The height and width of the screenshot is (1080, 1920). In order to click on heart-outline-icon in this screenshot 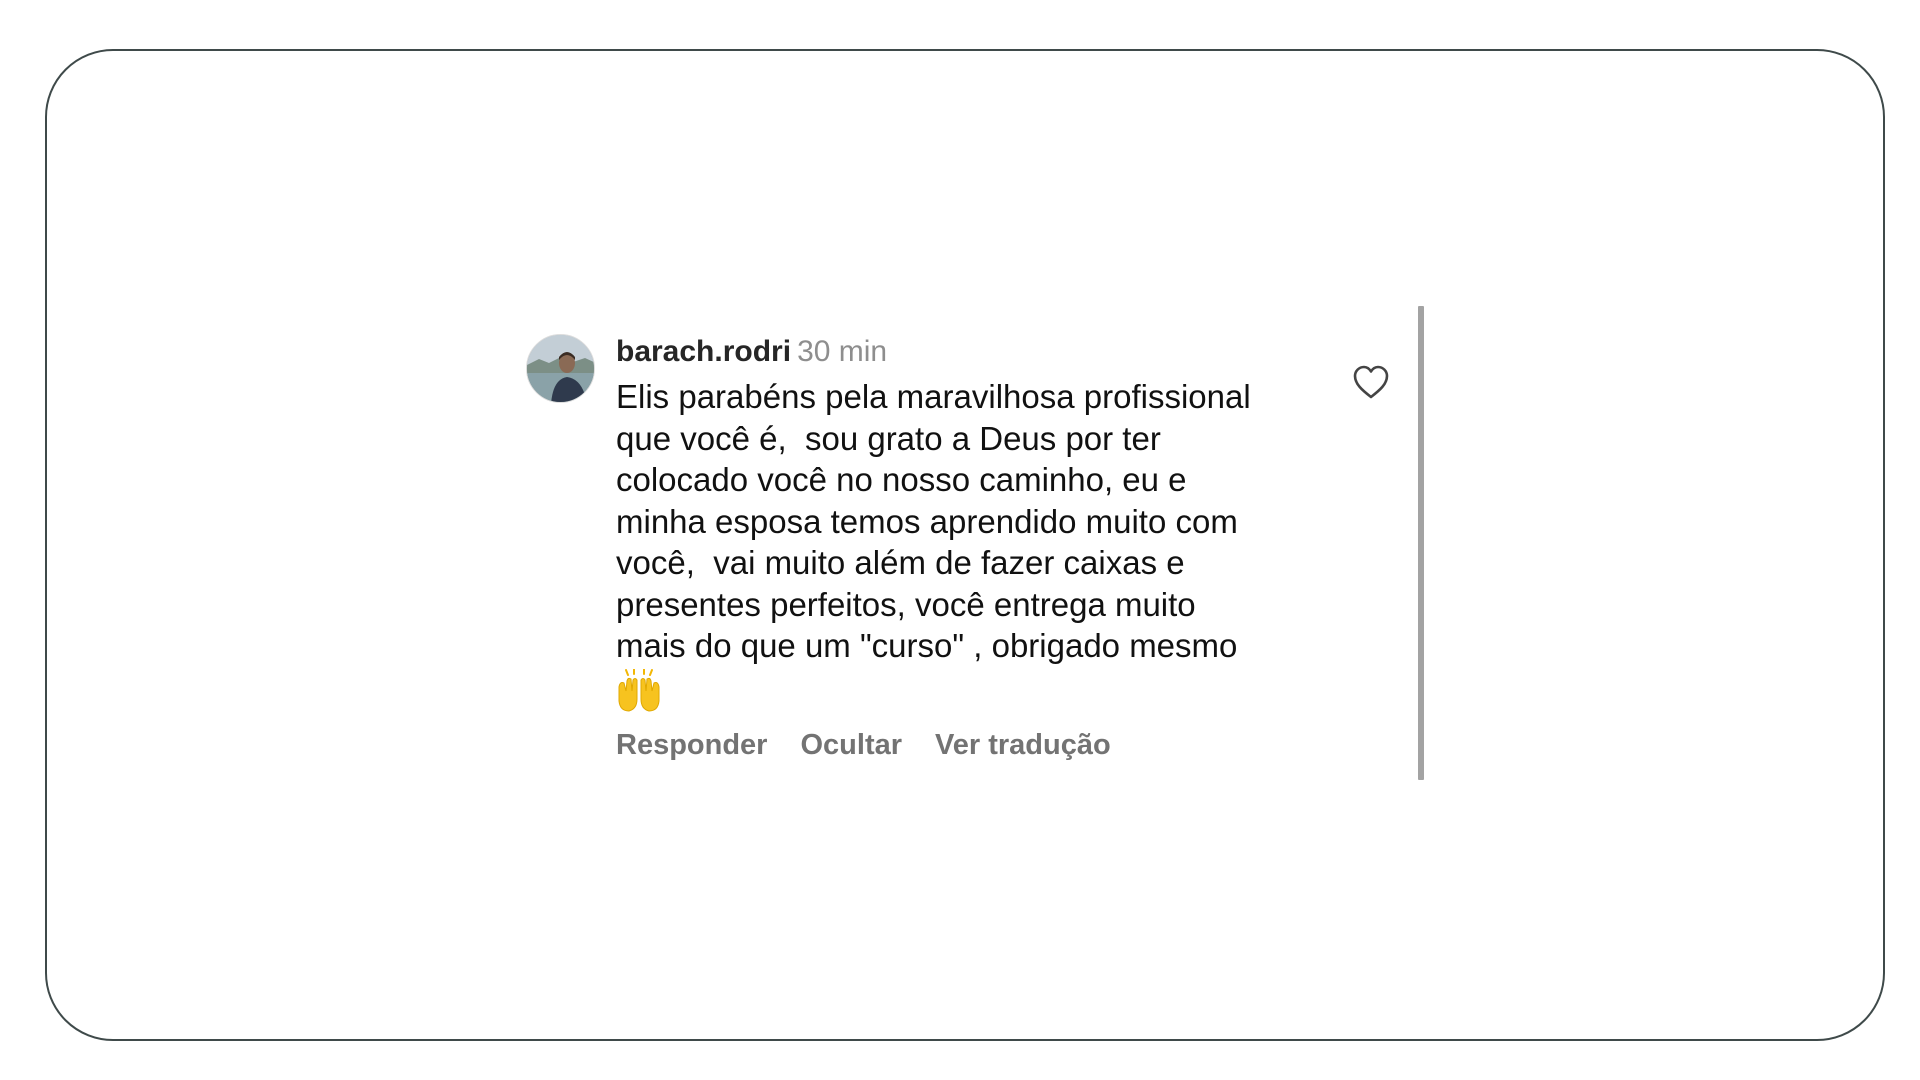, I will do `click(1371, 382)`.